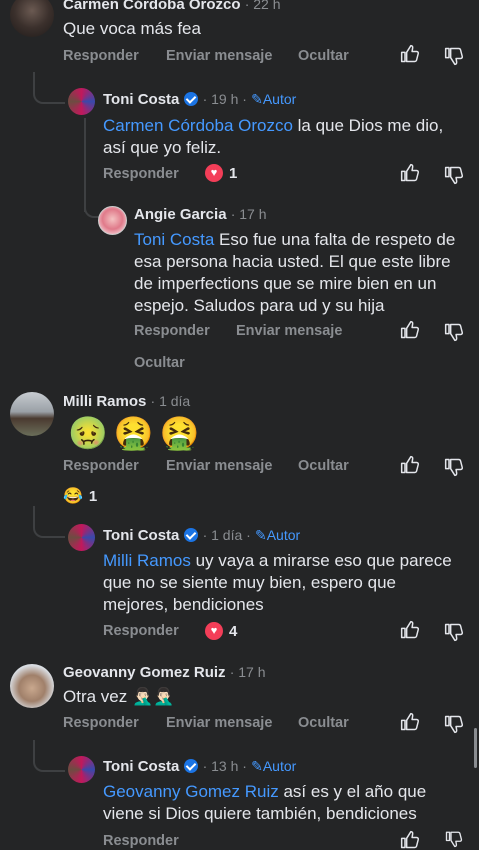 This screenshot has width=479, height=850. What do you see at coordinates (198, 125) in the screenshot?
I see `mention-link: Carmen Córdoba Orozco` at bounding box center [198, 125].